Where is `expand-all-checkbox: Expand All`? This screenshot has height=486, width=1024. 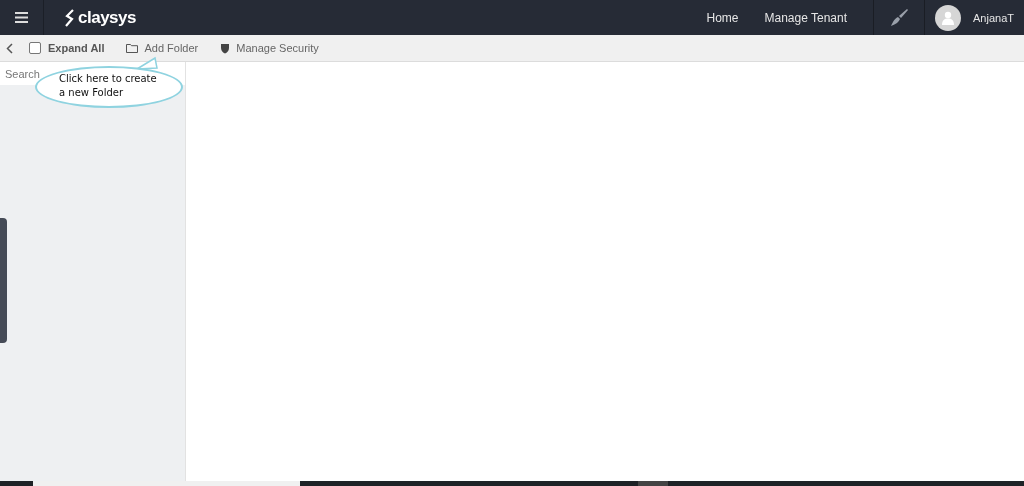
expand-all-checkbox: Expand All is located at coordinates (67, 48).